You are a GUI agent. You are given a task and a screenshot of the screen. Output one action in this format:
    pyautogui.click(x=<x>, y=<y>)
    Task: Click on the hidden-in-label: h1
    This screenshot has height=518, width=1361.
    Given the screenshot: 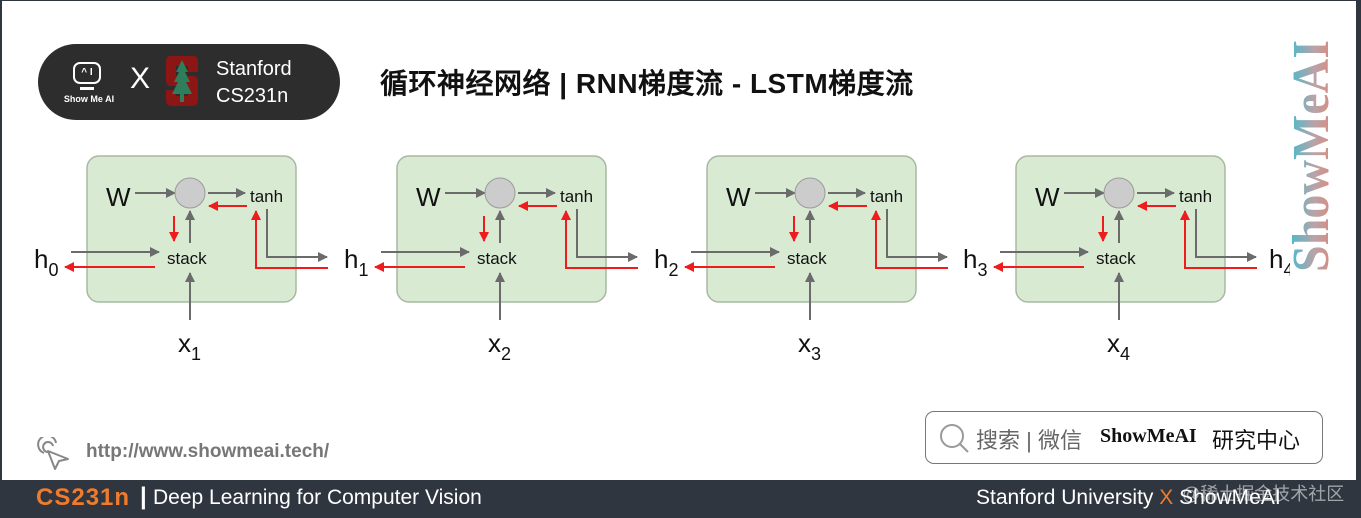 What is the action you would take?
    pyautogui.click(x=356, y=262)
    